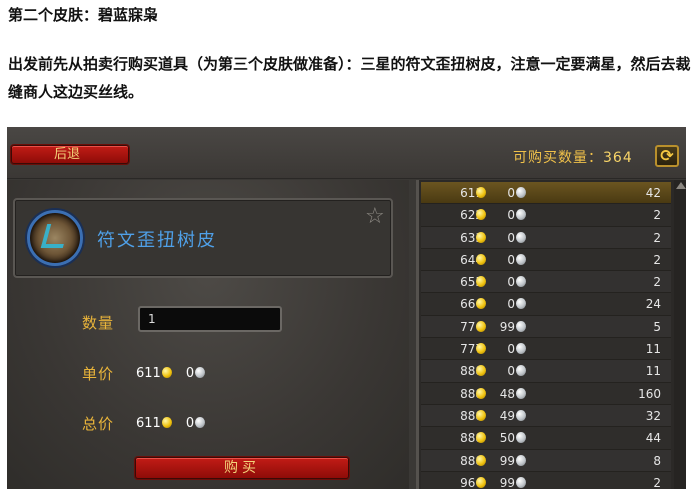 This screenshot has height=489, width=698. I want to click on rune-bark-icon, so click(55, 238).